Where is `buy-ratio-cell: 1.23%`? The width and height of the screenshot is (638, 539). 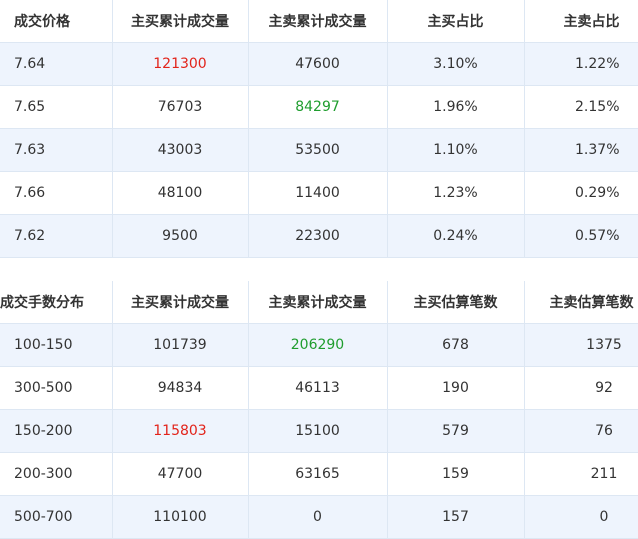
buy-ratio-cell: 1.23% is located at coordinates (456, 193).